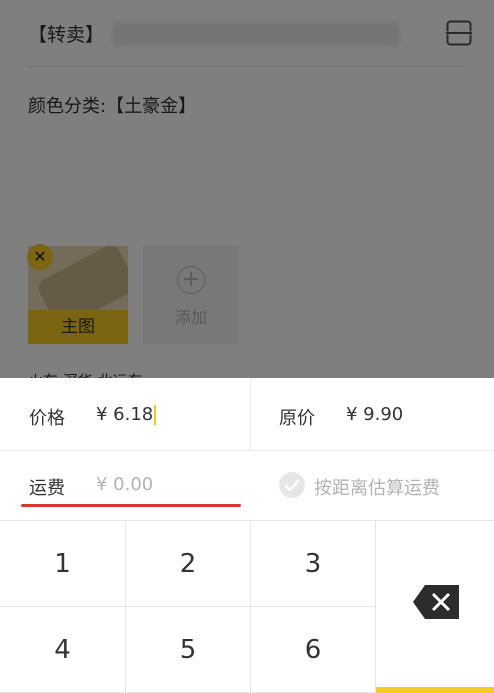 The height and width of the screenshot is (693, 494). I want to click on original-price-input: ¥ 9.90, so click(374, 414).